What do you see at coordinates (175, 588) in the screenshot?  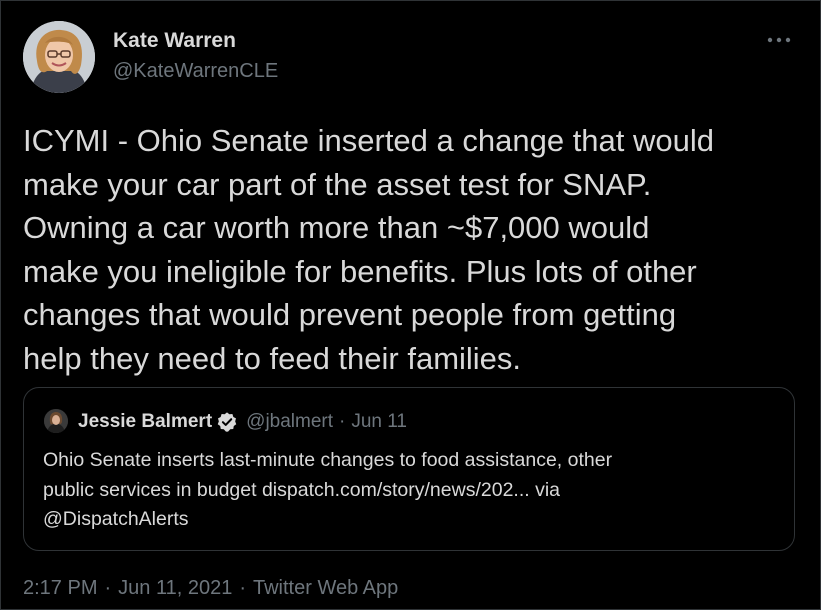 I see `tweet-date: Jun 11, 2021` at bounding box center [175, 588].